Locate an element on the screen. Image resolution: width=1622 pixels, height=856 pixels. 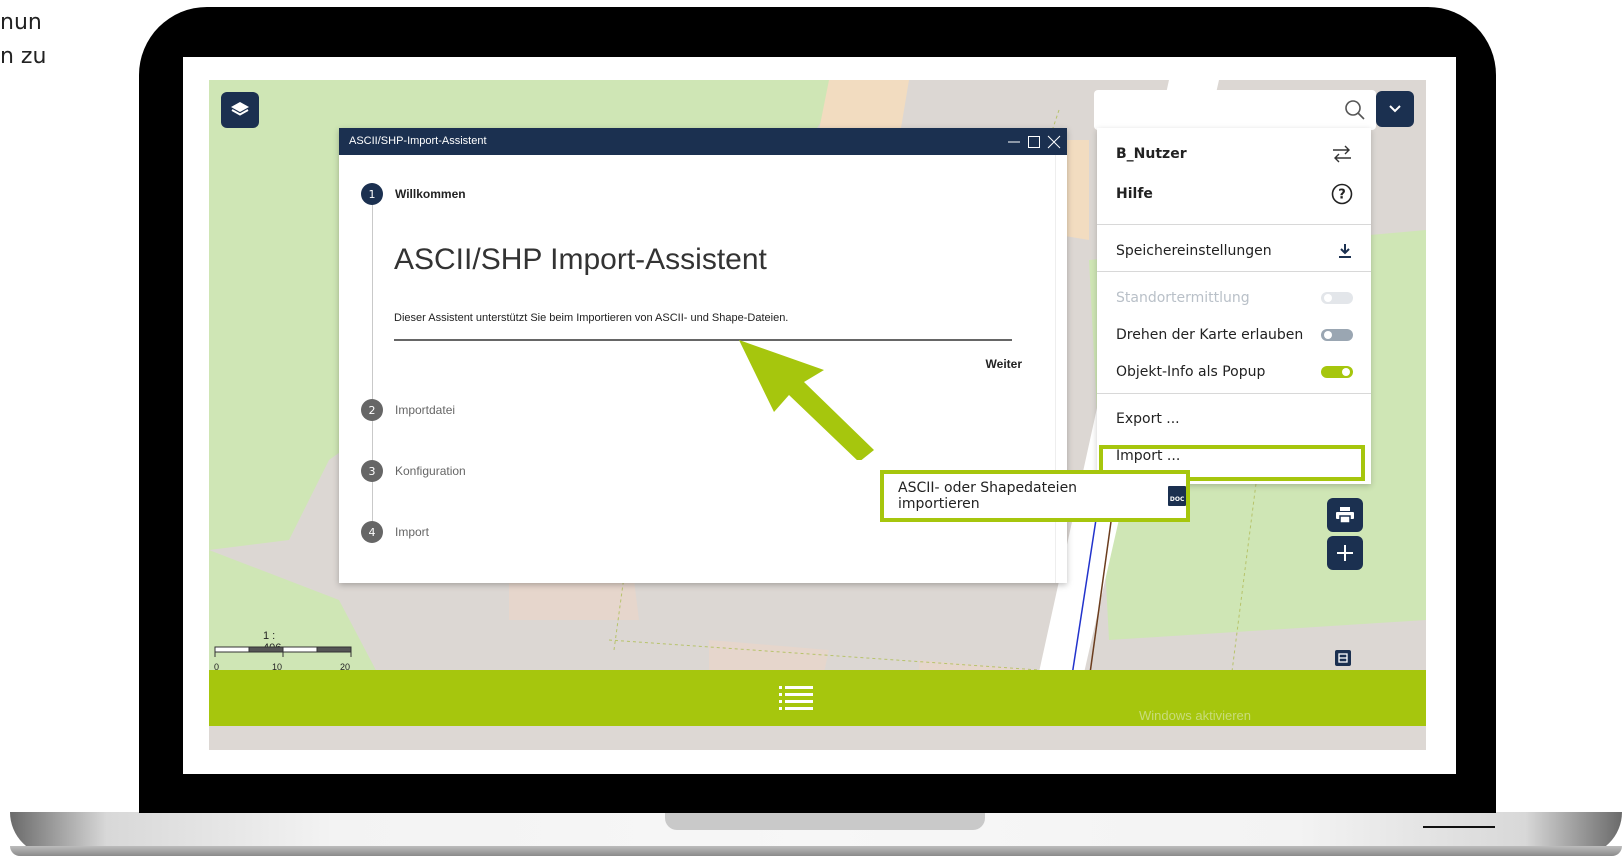
plus-icon is located at coordinates (1345, 553).